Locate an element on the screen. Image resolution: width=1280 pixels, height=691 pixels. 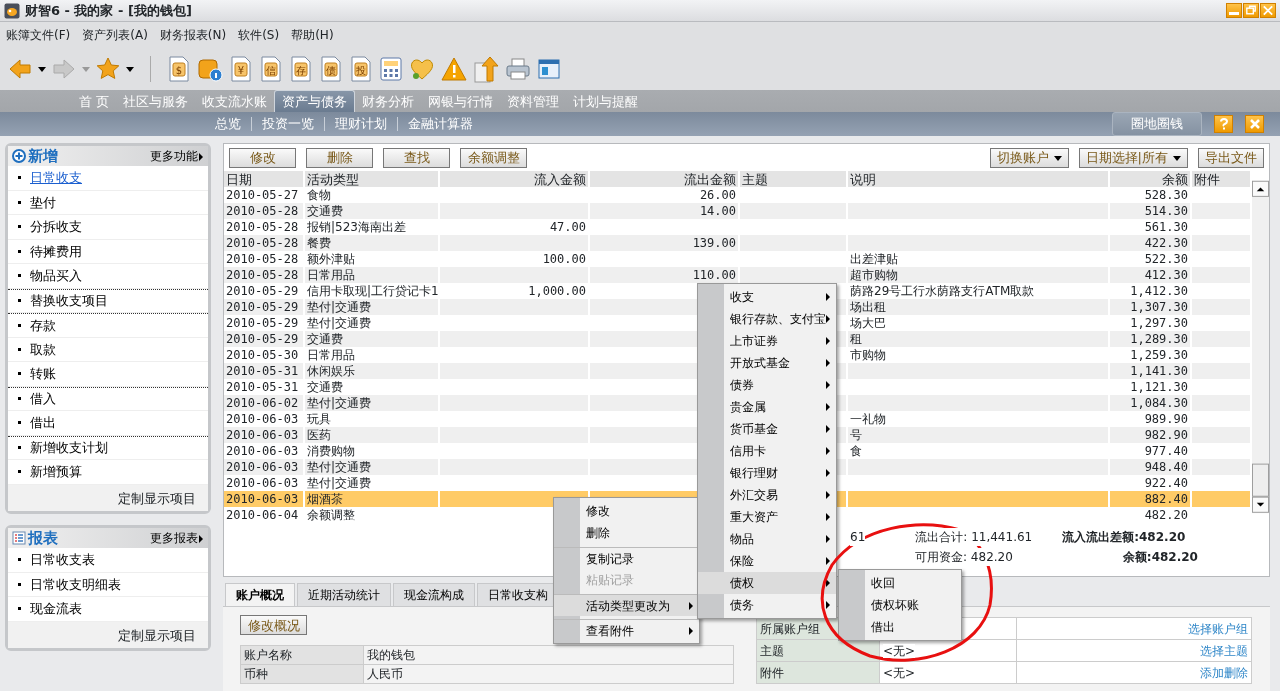
menu-item: 贵金属 is located at coordinates (767, 407).